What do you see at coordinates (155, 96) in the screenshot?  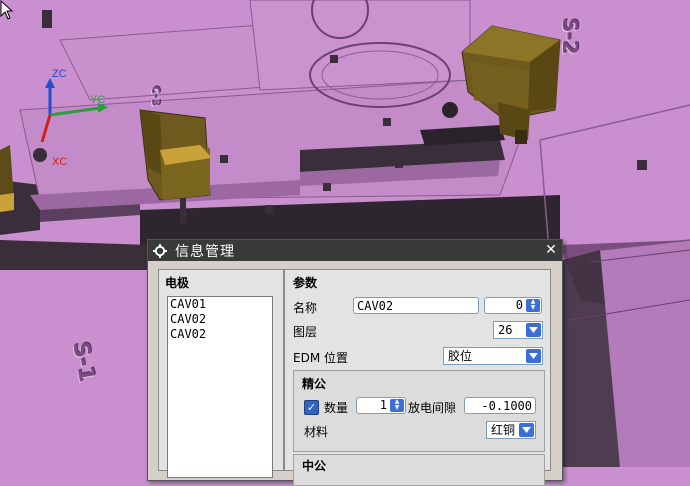 I see `label-c3: C-3` at bounding box center [155, 96].